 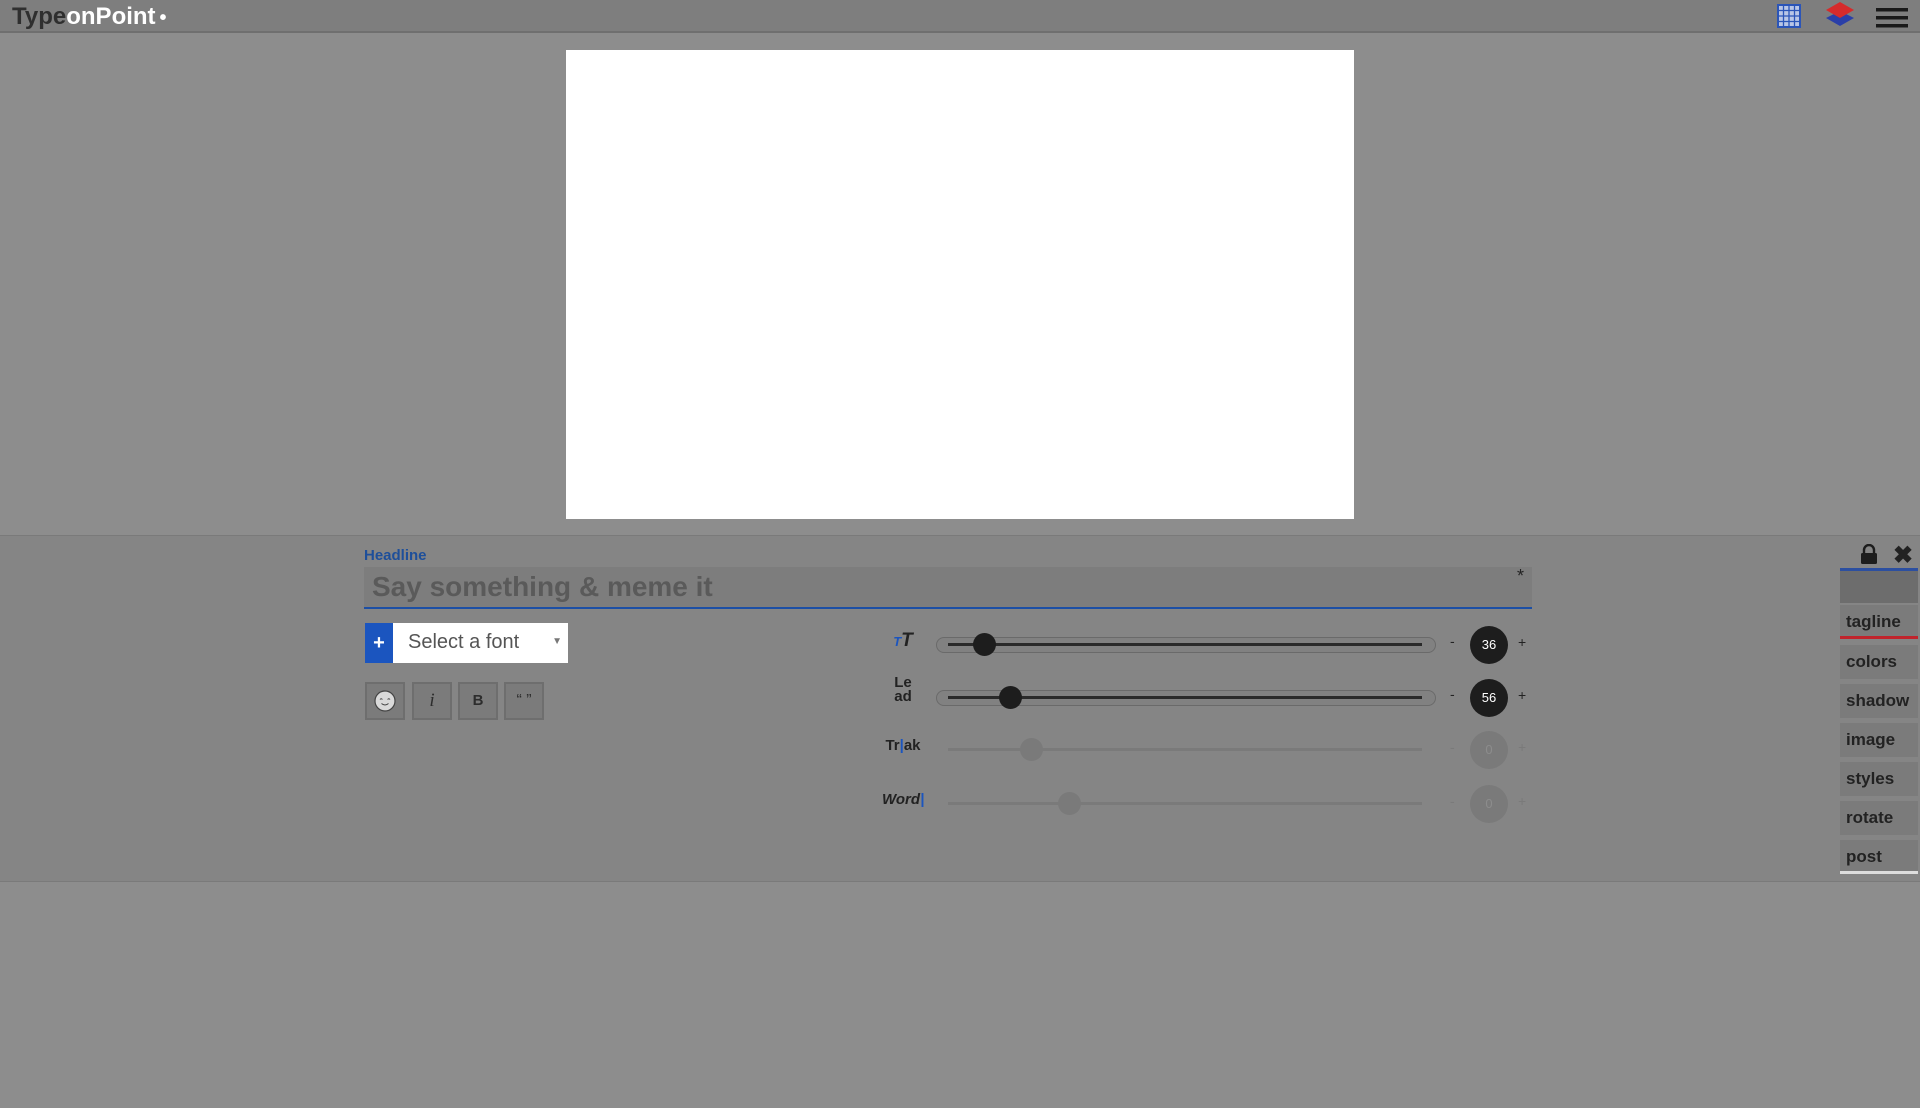 What do you see at coordinates (1789, 18) in the screenshot?
I see `grid-icon` at bounding box center [1789, 18].